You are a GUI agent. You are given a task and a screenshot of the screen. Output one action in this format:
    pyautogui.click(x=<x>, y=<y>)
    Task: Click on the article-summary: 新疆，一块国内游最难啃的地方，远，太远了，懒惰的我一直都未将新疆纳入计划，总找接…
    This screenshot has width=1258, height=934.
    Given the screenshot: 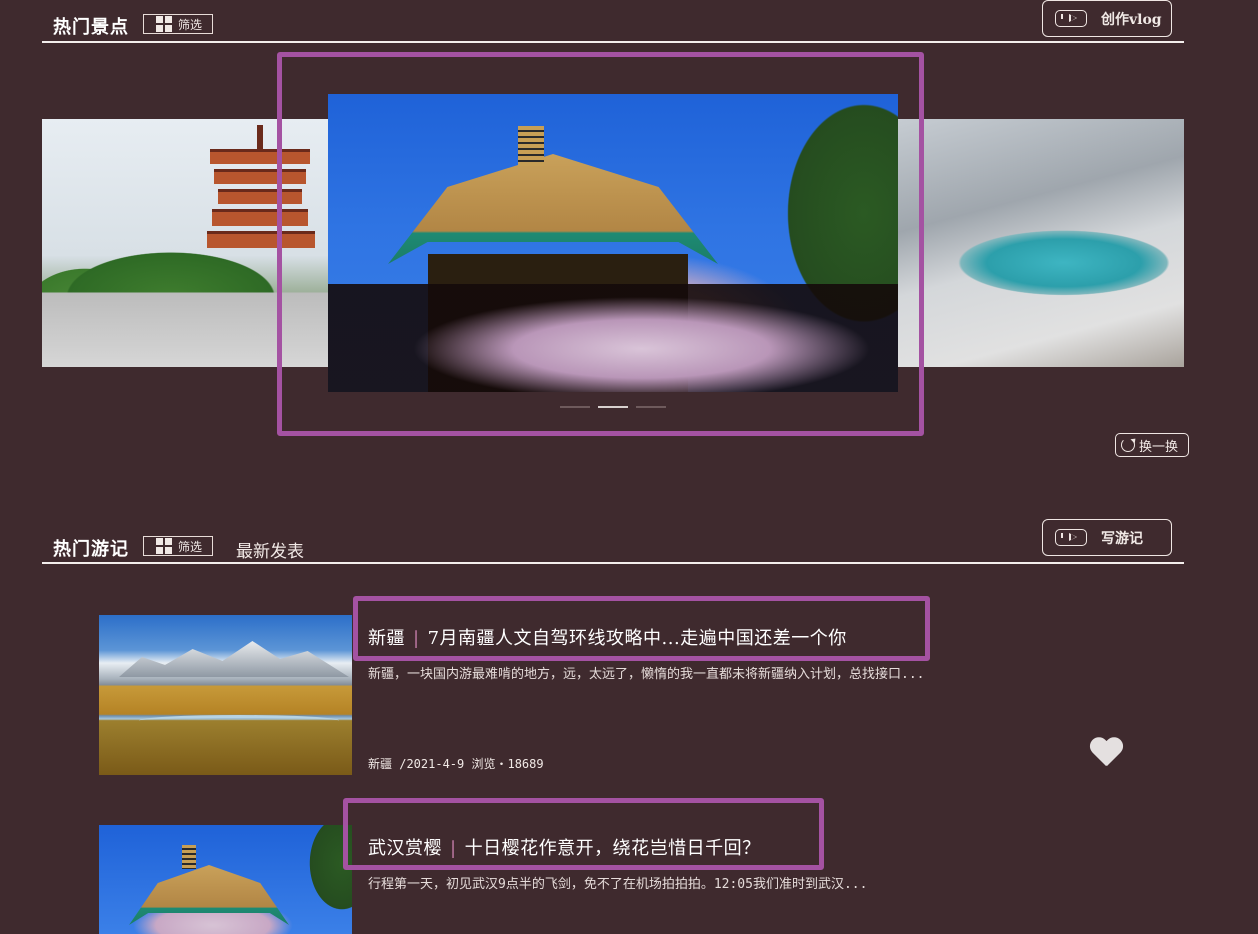 What is the action you would take?
    pyautogui.click(x=646, y=674)
    